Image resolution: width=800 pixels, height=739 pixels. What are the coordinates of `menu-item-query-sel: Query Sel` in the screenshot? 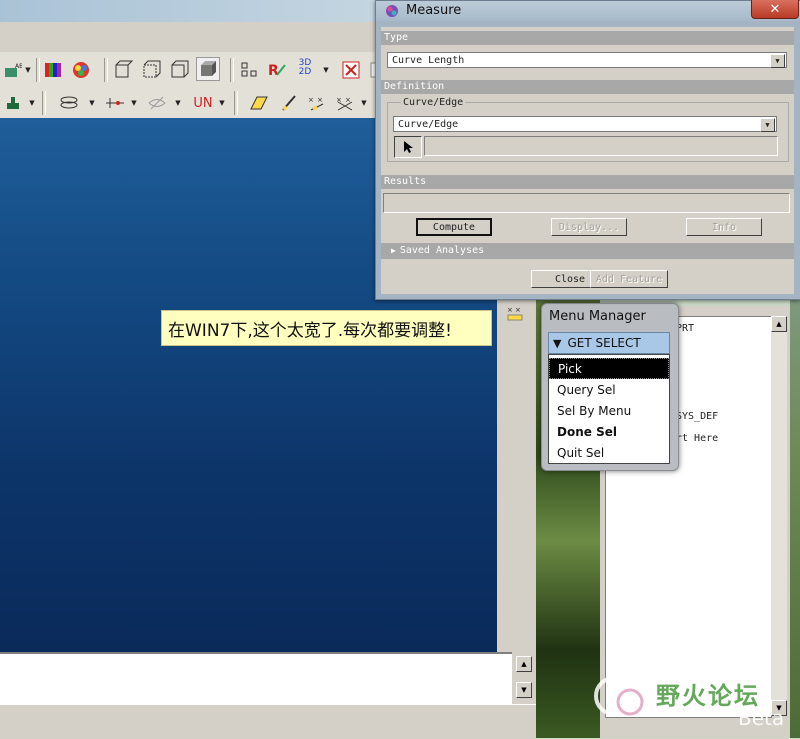 It's located at (609, 389).